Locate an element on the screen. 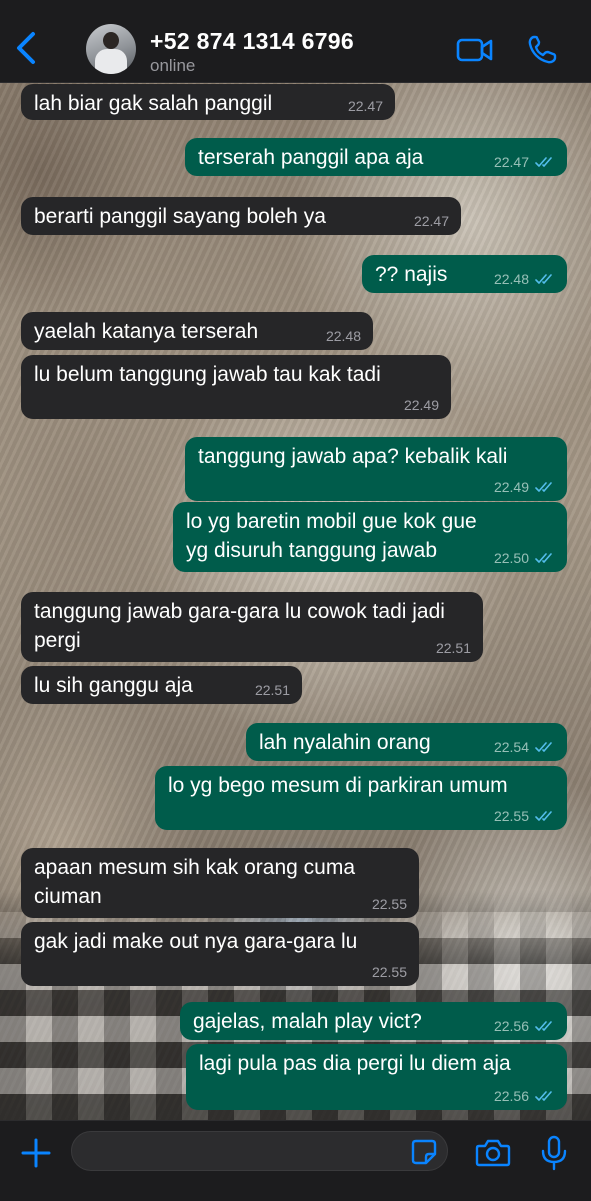 This screenshot has width=591, height=1201. message-outgoing: lo yg bego mesum di parkiran umum 22.55 is located at coordinates (361, 798).